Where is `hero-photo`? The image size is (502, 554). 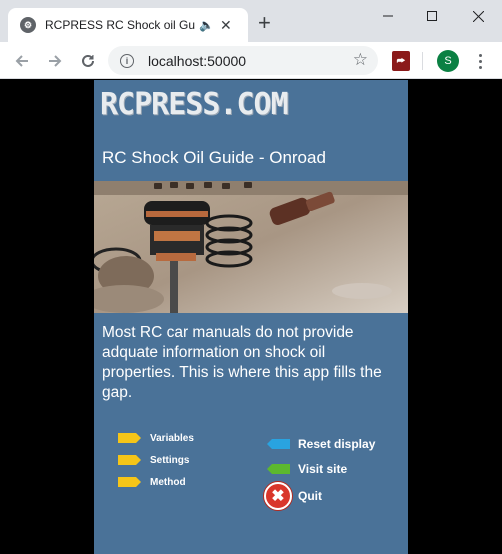 hero-photo is located at coordinates (251, 247).